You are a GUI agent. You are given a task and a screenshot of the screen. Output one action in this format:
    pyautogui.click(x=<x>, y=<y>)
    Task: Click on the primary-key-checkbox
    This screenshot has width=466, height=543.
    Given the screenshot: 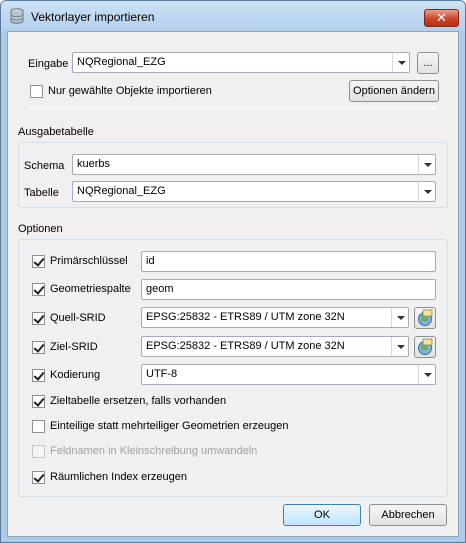 What is the action you would take?
    pyautogui.click(x=38, y=261)
    